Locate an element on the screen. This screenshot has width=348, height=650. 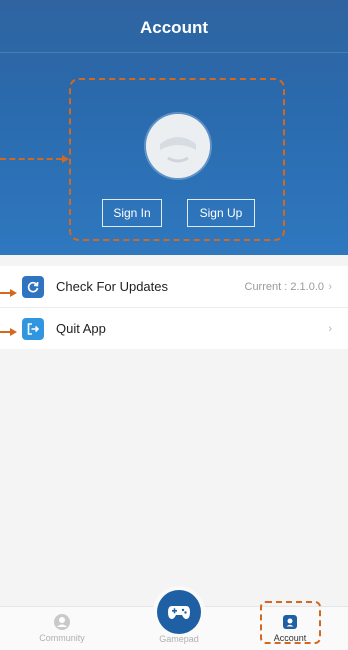
menu-item-check-updates: Check For Updates Current : 2.1.0.0 › is located at coordinates (174, 286).